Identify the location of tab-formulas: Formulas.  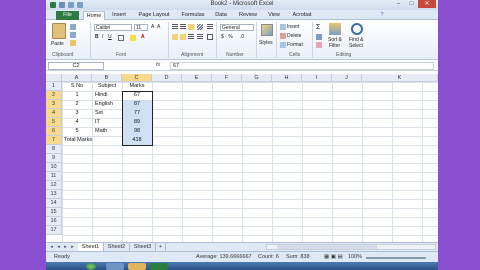
(193, 15).